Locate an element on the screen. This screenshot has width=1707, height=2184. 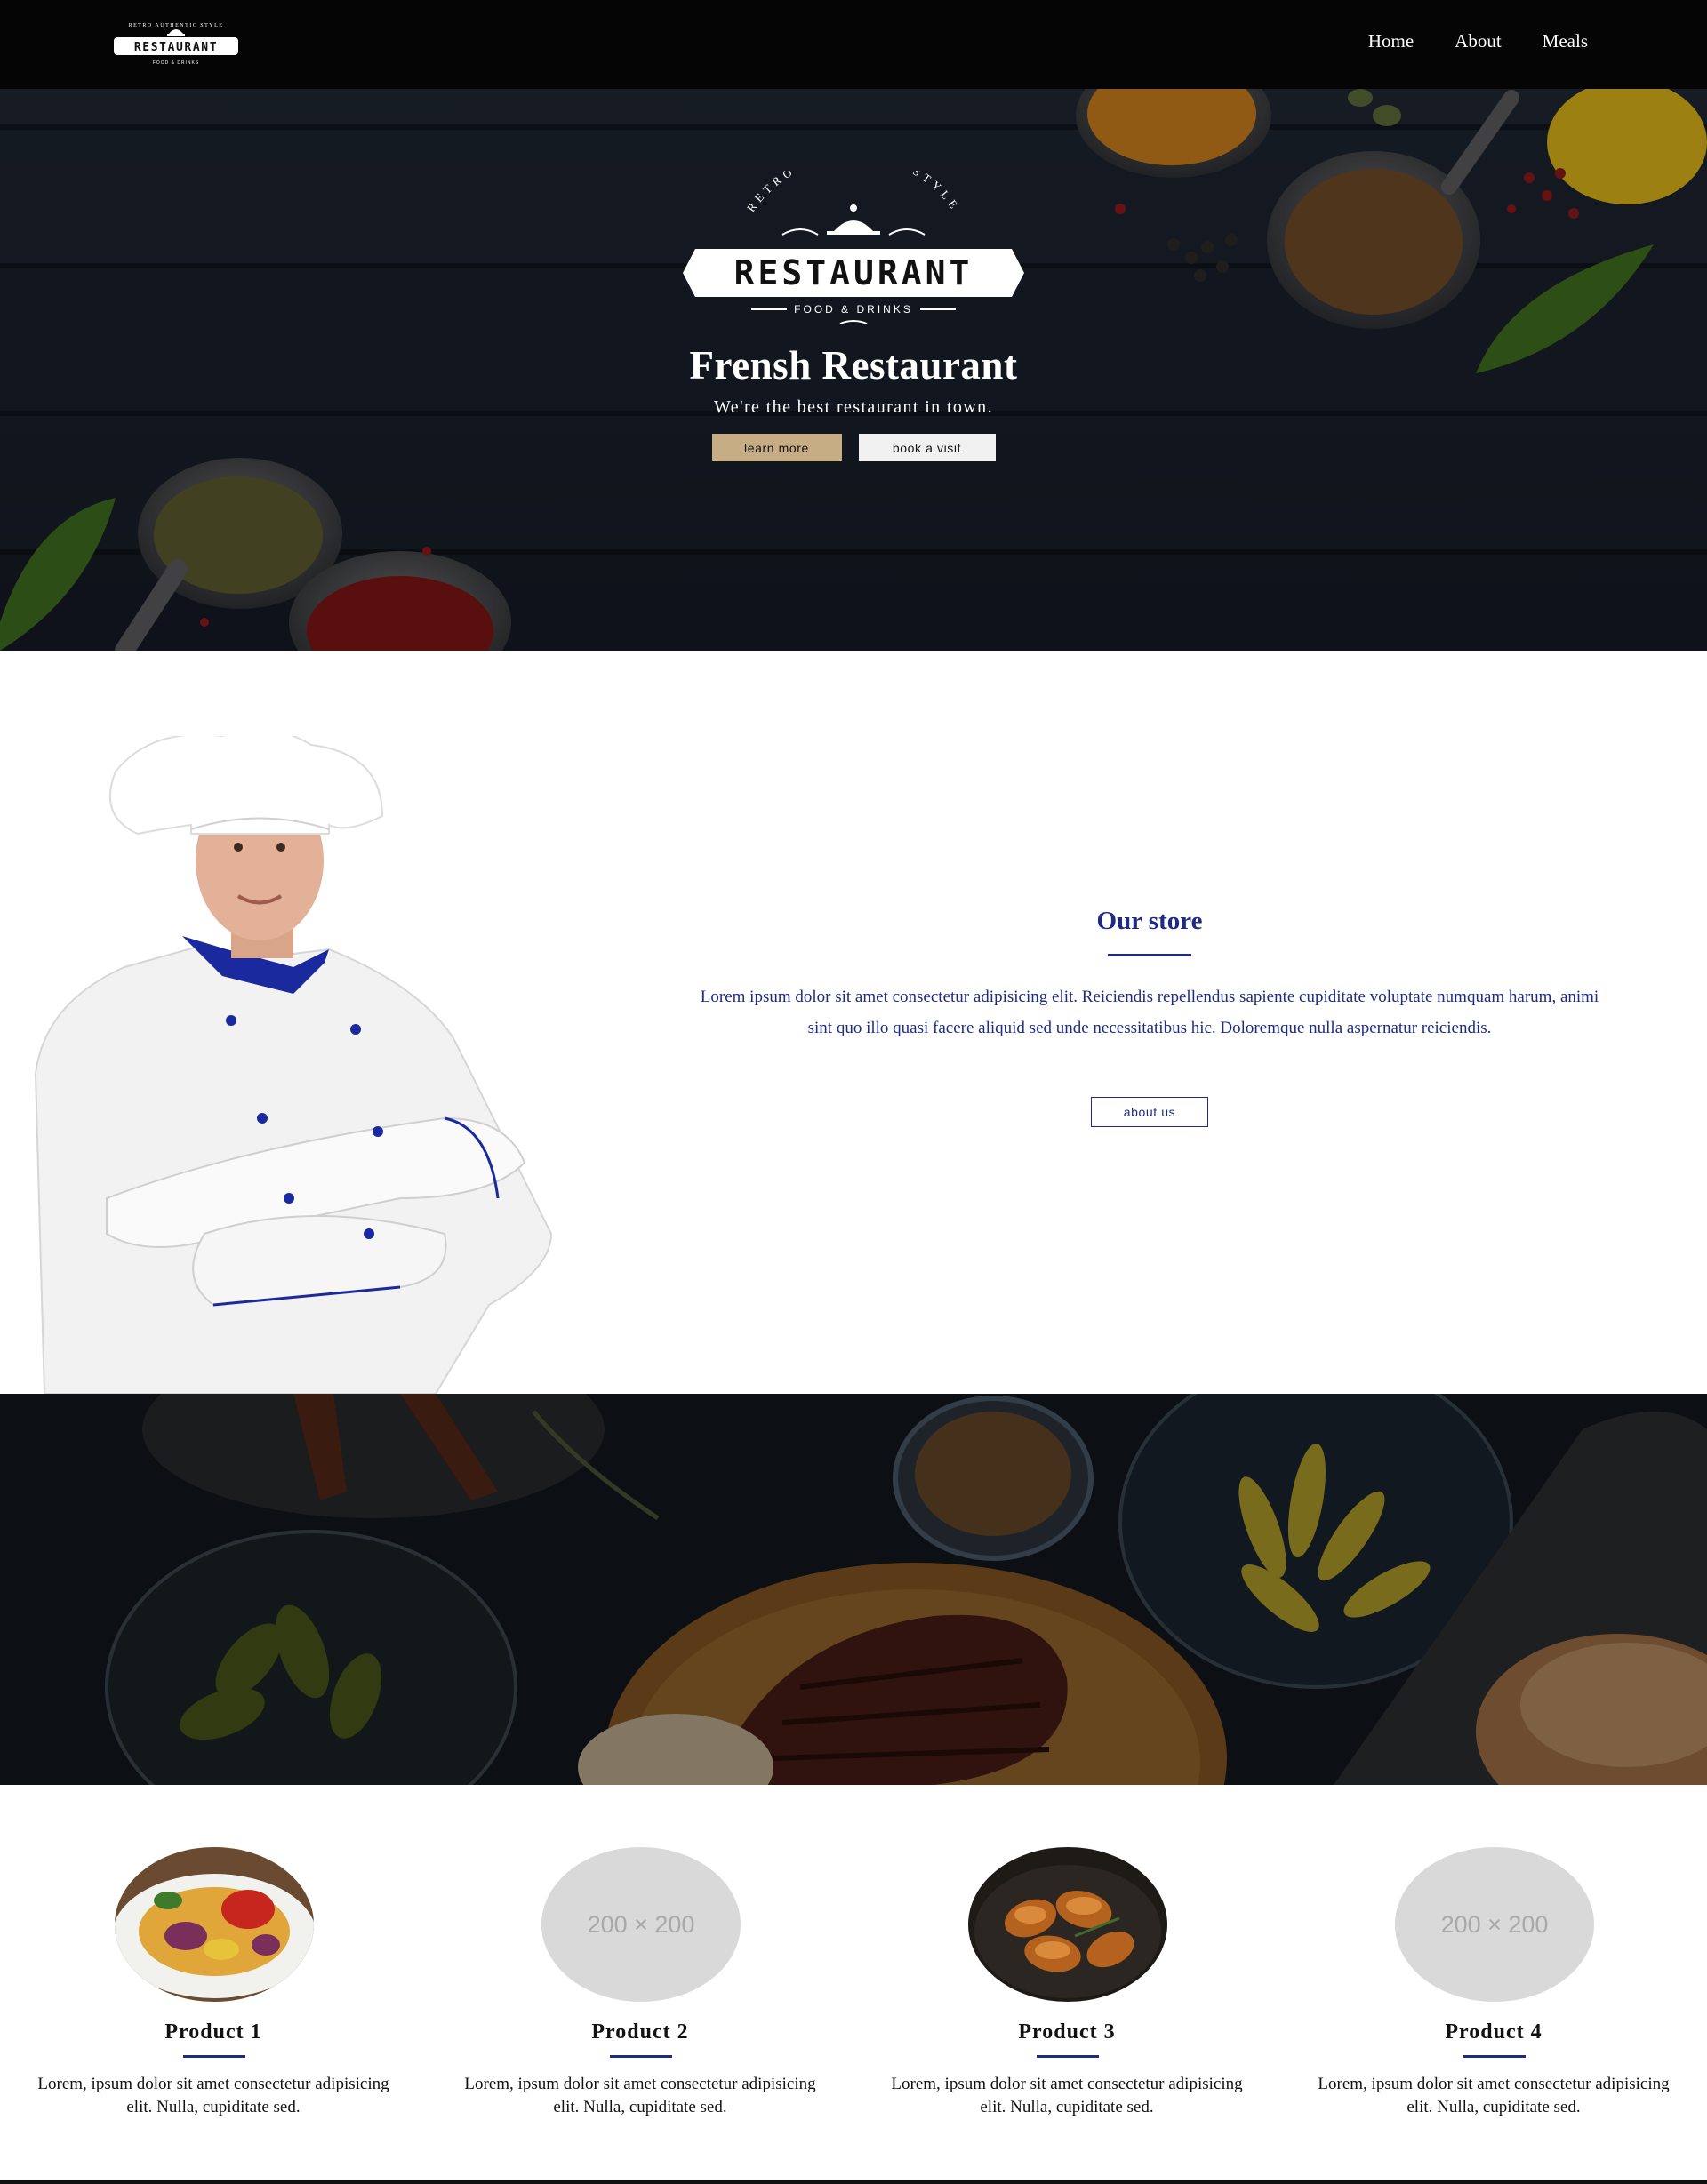
nav-home-link: Home is located at coordinates (1391, 41).